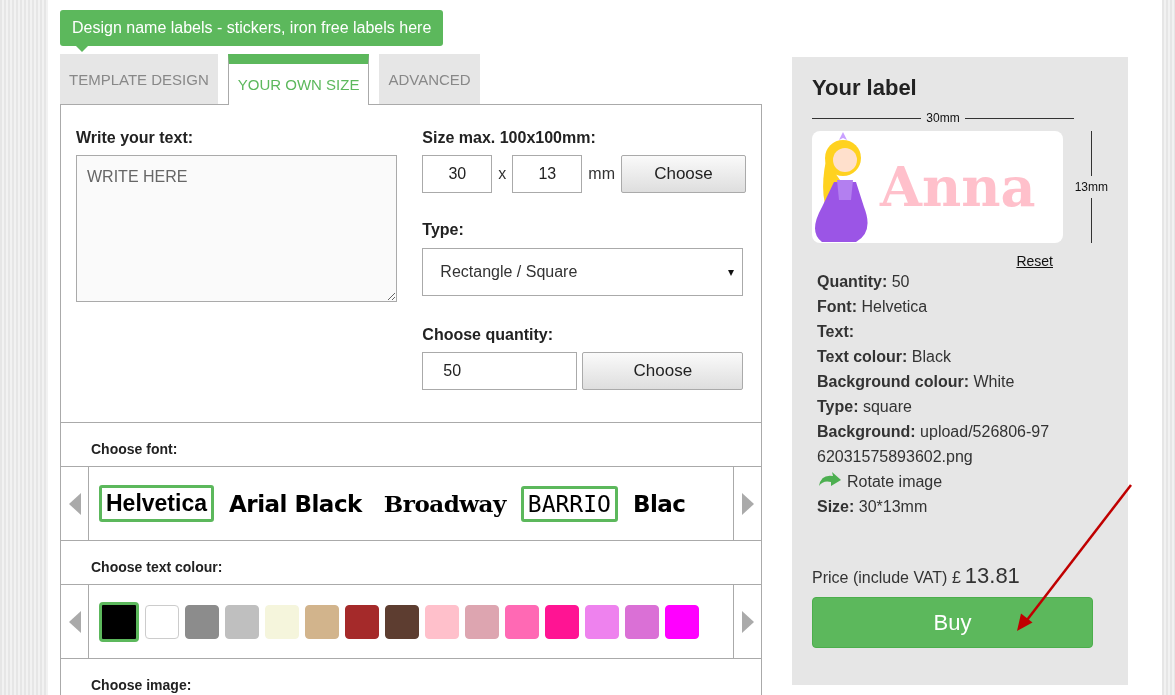 This screenshot has height=695, width=1175. I want to click on caret-icon: ▾, so click(731, 272).